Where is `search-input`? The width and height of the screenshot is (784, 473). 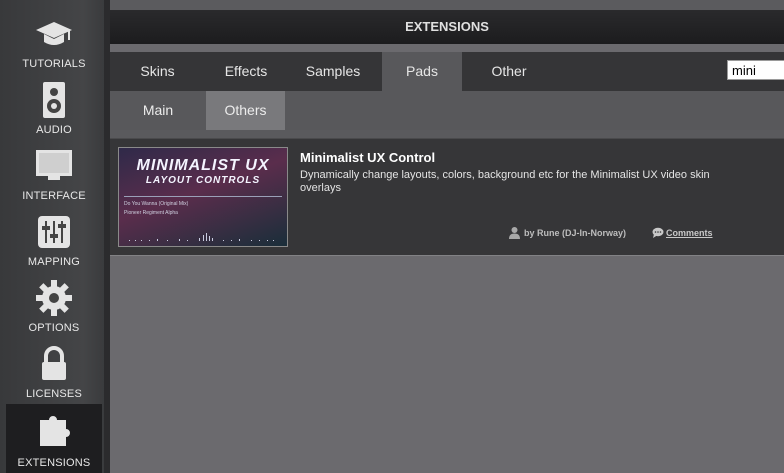 search-input is located at coordinates (755, 70).